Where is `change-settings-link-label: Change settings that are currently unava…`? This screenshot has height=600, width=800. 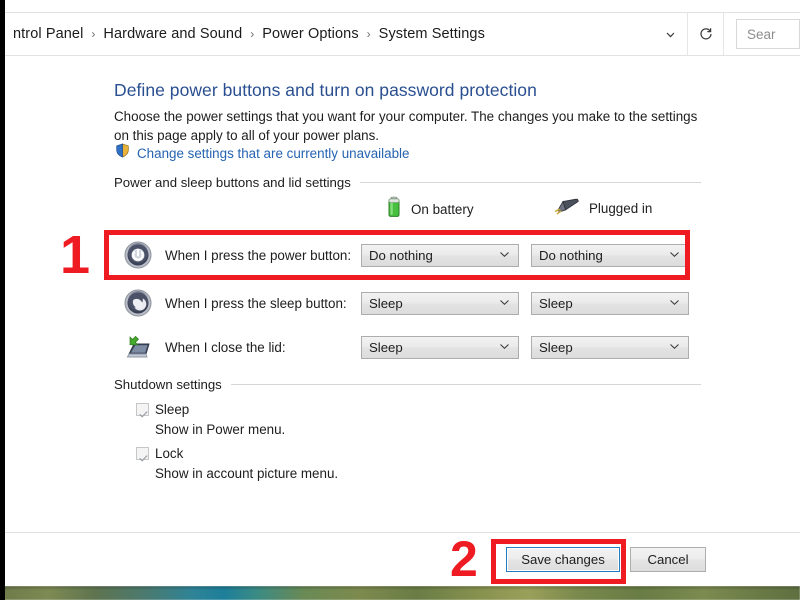 change-settings-link-label: Change settings that are currently unava… is located at coordinates (273, 153).